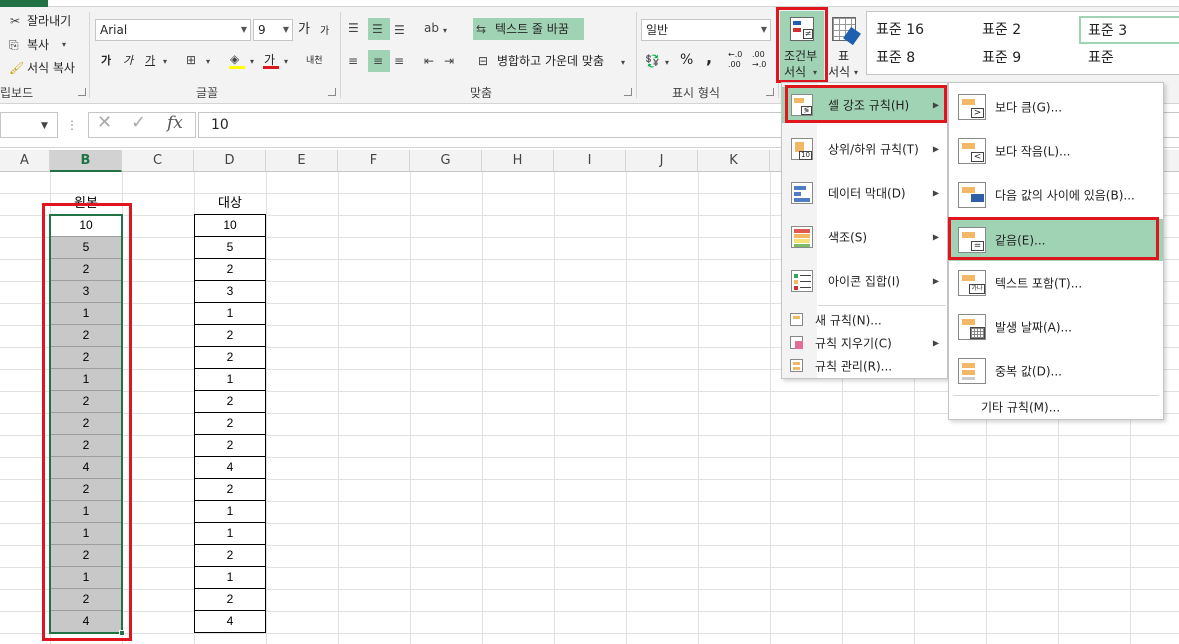  What do you see at coordinates (324, 32) in the screenshot?
I see `shrink-font-button: 가` at bounding box center [324, 32].